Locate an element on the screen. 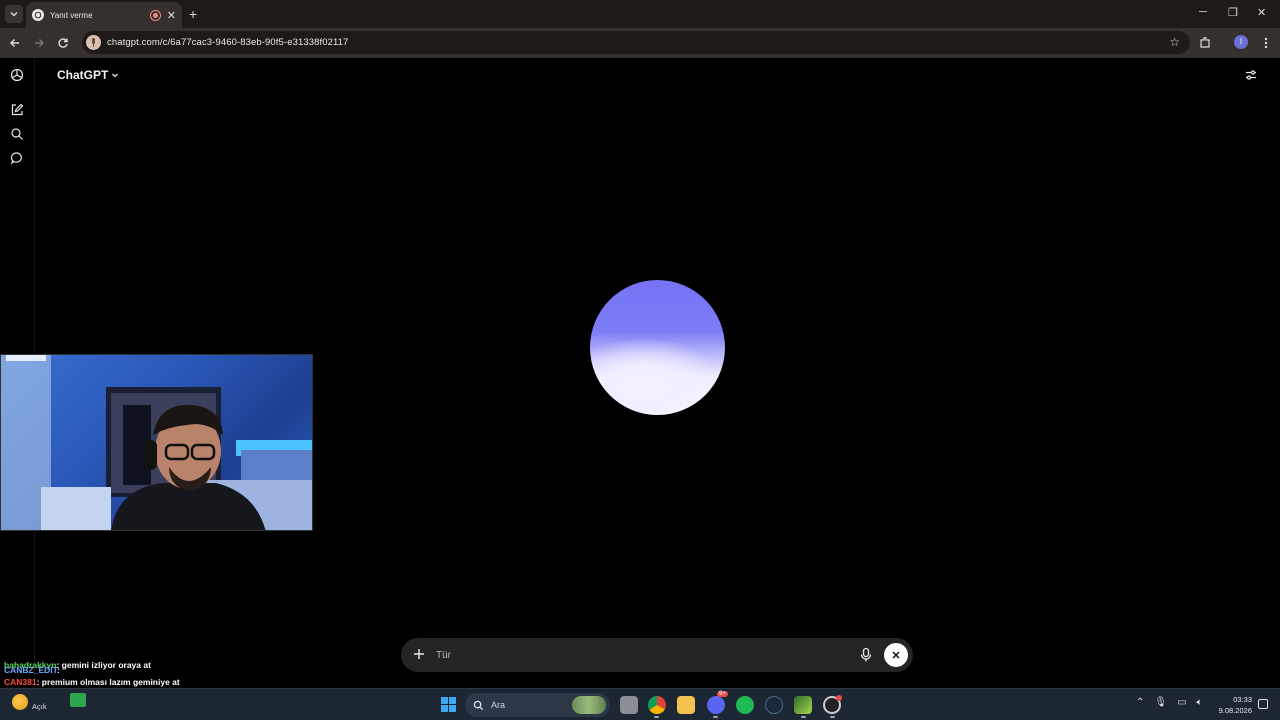  microphone-button is located at coordinates (866, 655).